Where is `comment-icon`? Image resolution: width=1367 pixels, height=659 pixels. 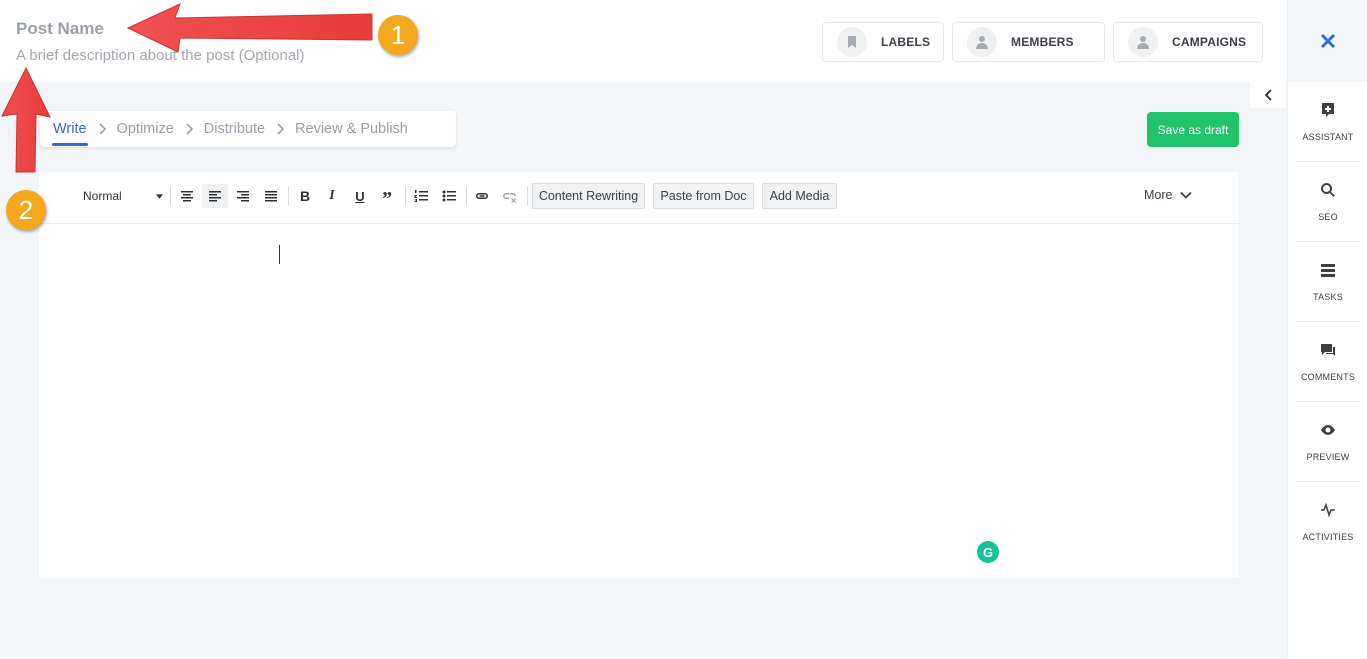 comment-icon is located at coordinates (1328, 349).